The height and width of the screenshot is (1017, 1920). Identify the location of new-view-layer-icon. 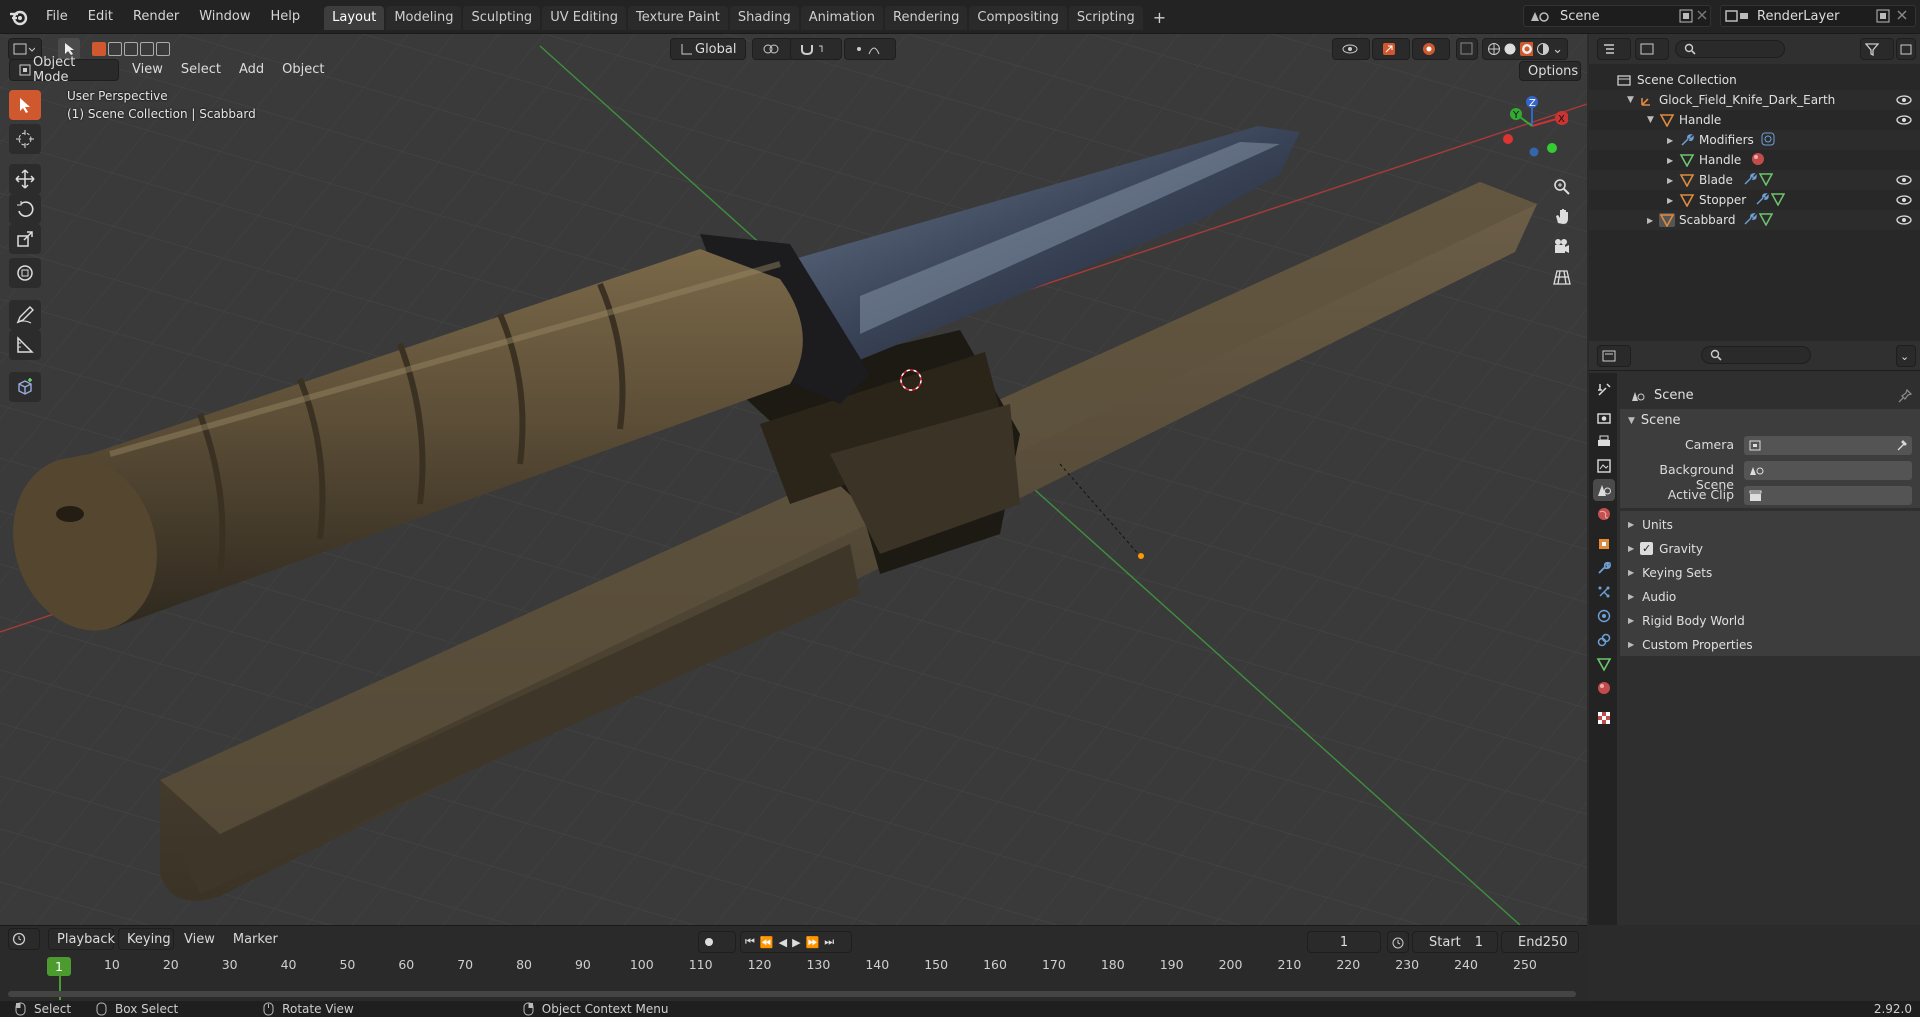
(1883, 16).